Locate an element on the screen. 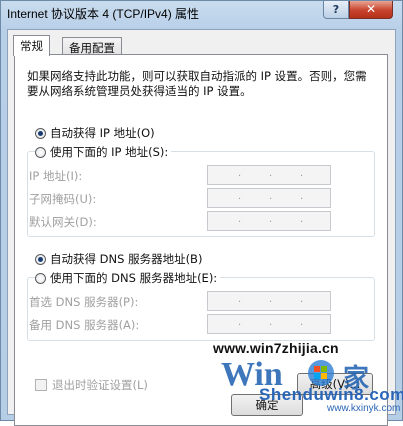  radio-manual-ip-label: 使用下面的 IP 地址(S): is located at coordinates (109, 152).